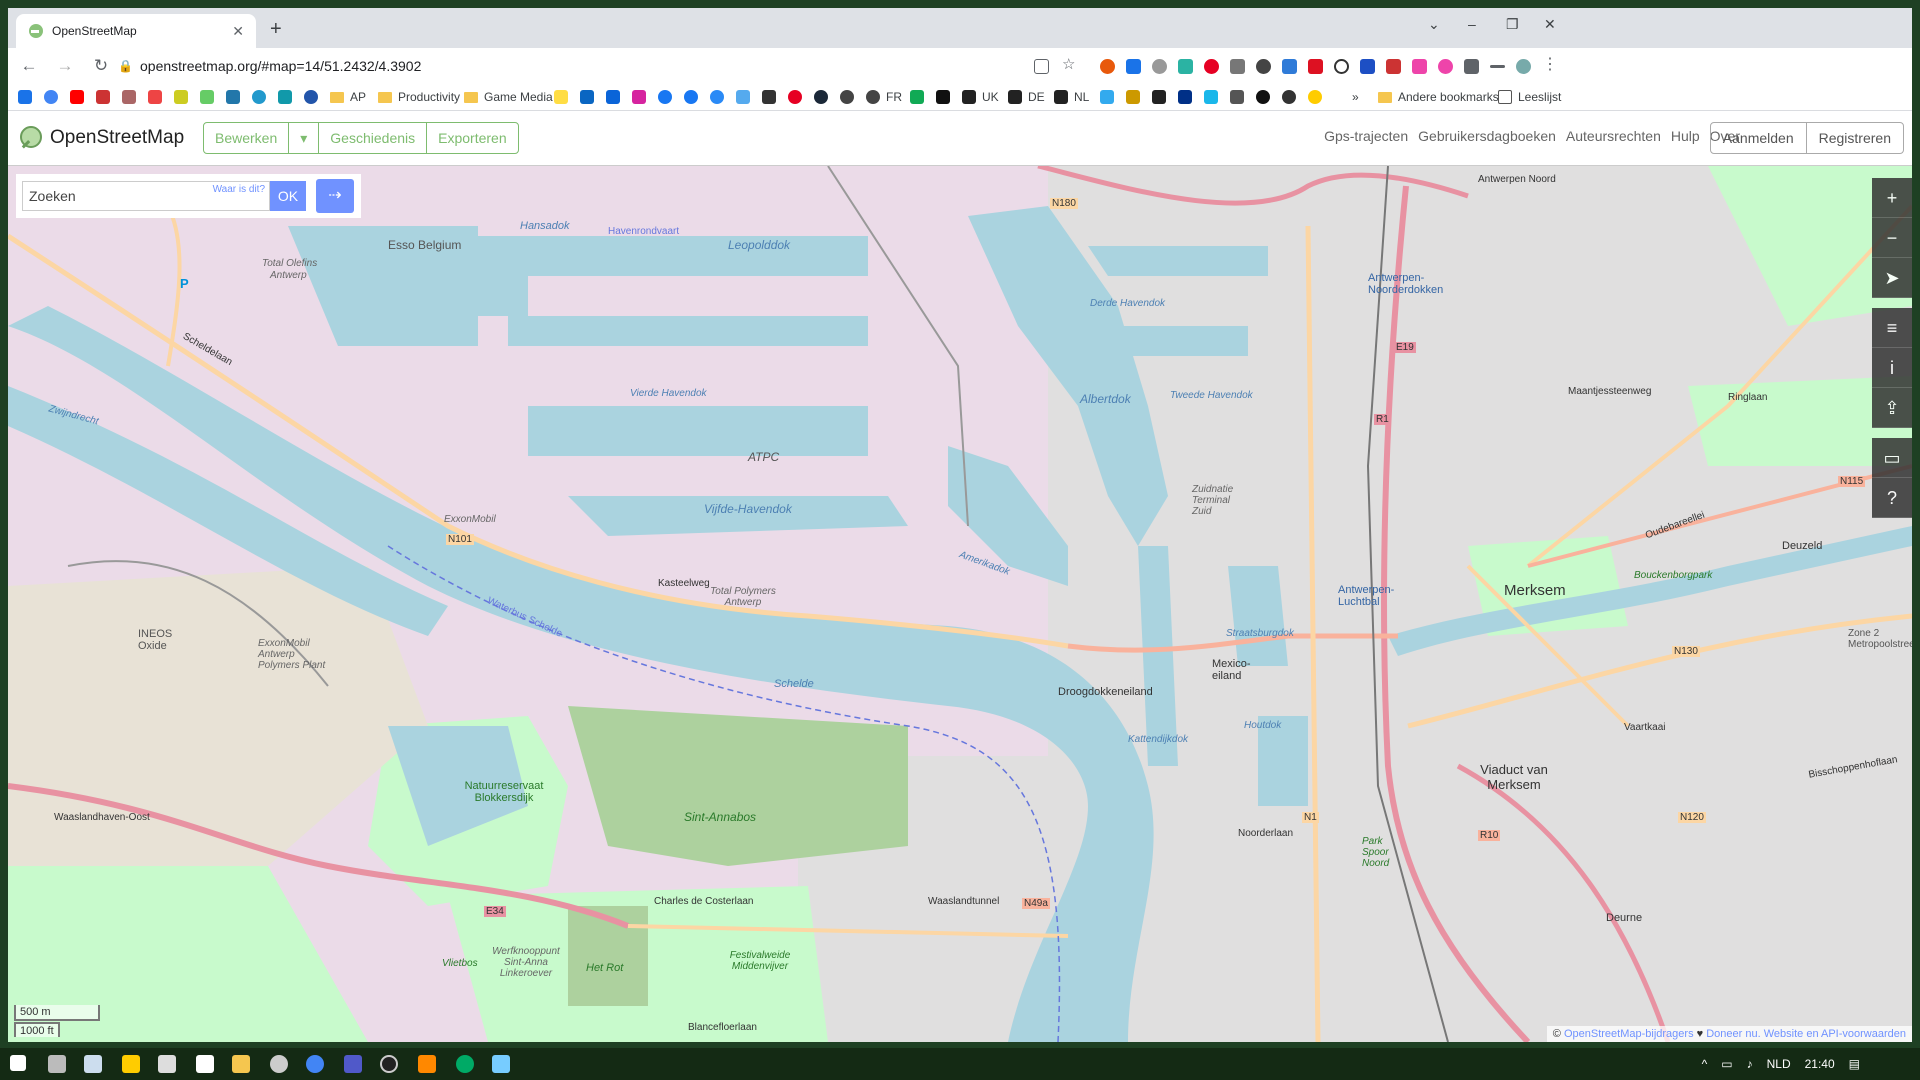 The image size is (1920, 1080). I want to click on vlc-icon, so click(427, 1064).